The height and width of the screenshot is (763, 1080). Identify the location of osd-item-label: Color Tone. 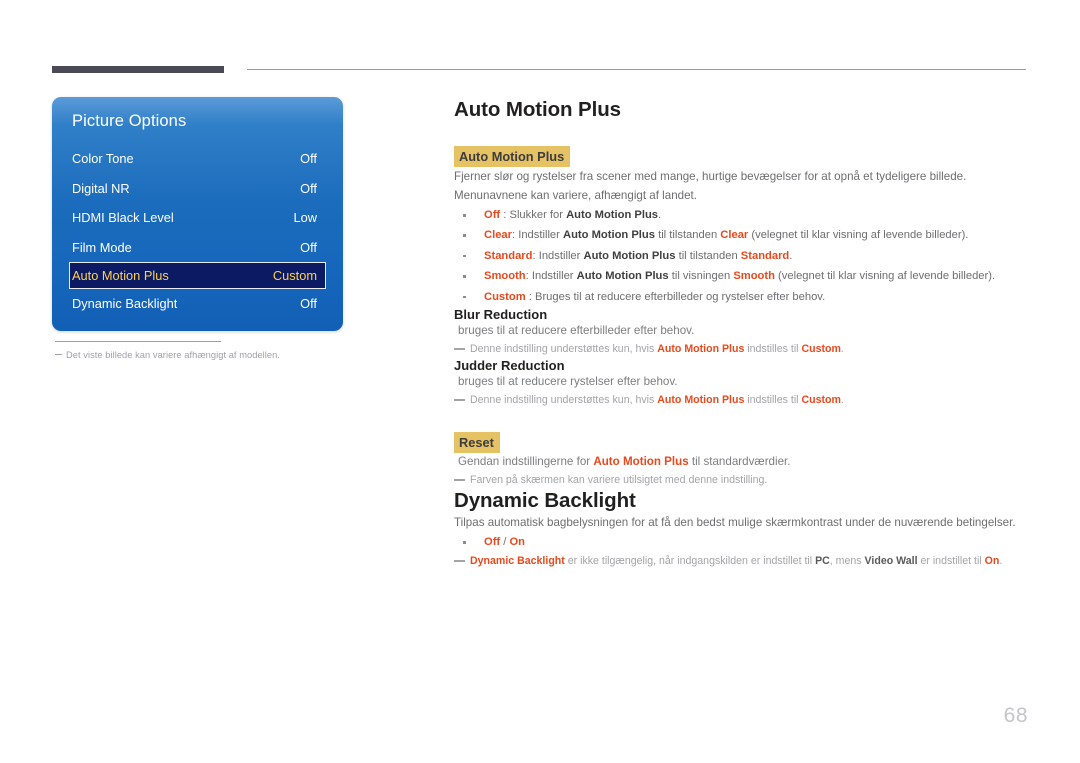
(103, 159).